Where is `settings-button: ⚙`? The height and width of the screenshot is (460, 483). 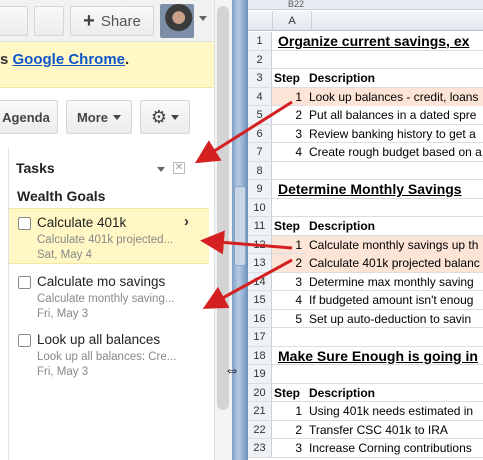
settings-button: ⚙ is located at coordinates (165, 117).